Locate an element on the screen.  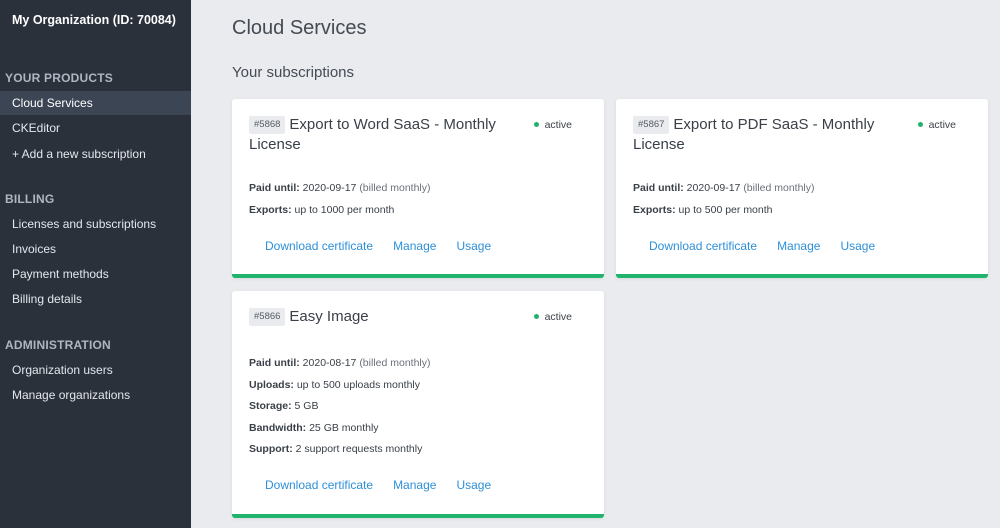
subscription-name: Easy Image is located at coordinates (329, 316).